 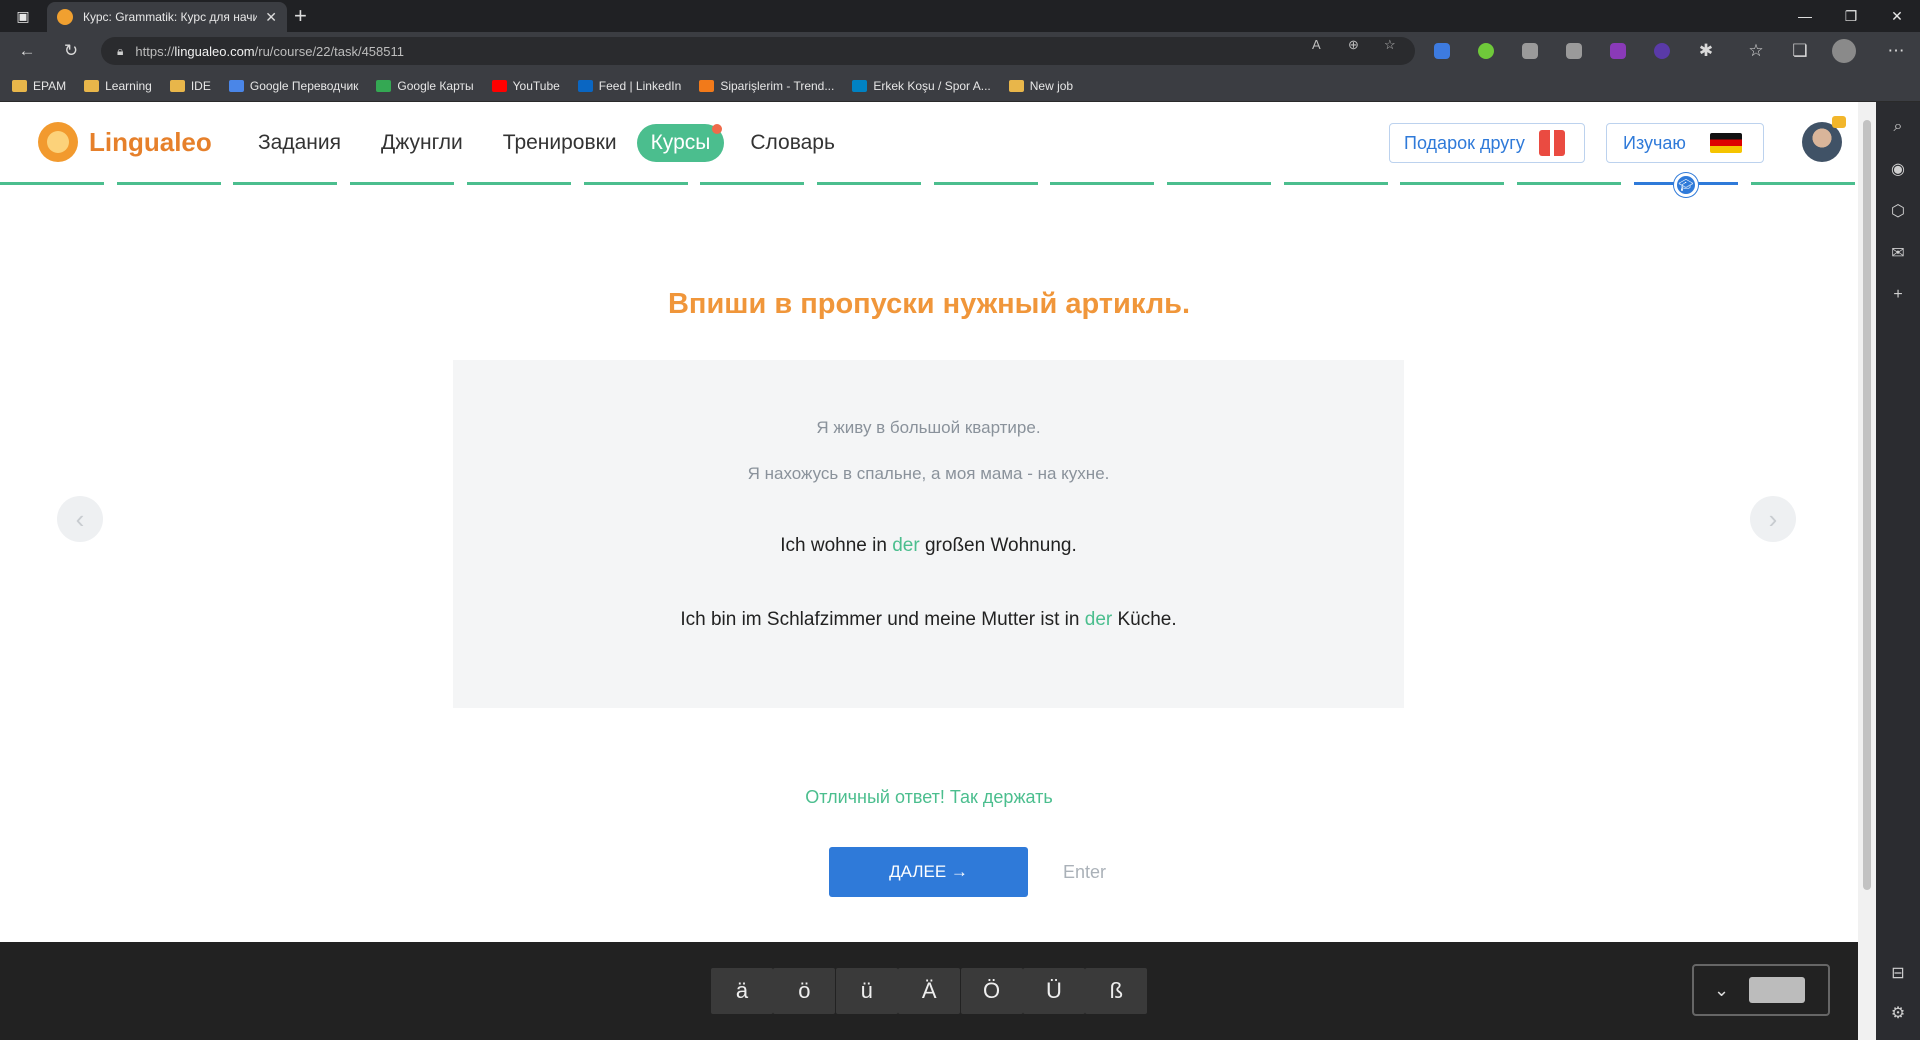 I want to click on learning-language-button: Изучаю, so click(x=1685, y=143).